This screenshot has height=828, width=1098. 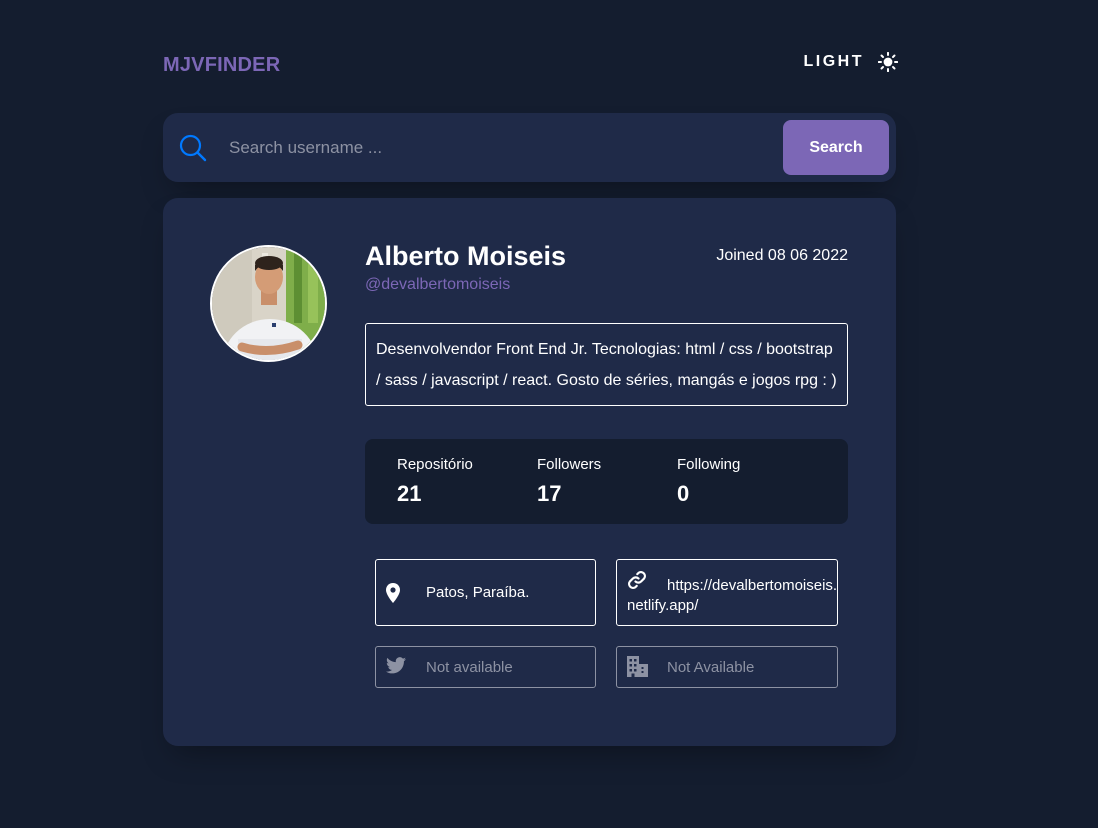 I want to click on profile-handle: @devalbertomoiseis, so click(x=437, y=285).